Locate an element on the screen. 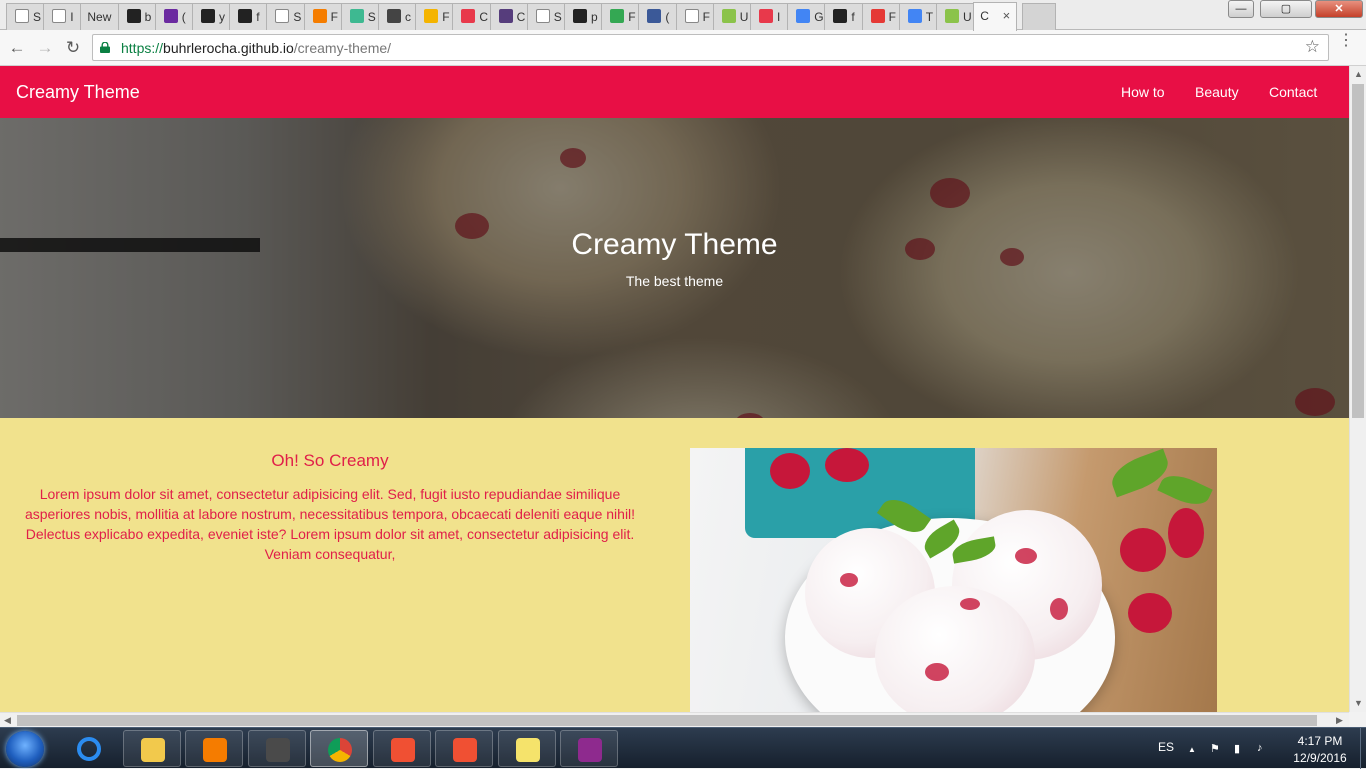 Image resolution: width=1366 pixels, height=769 pixels. sublime-text-icon is located at coordinates (277, 750).